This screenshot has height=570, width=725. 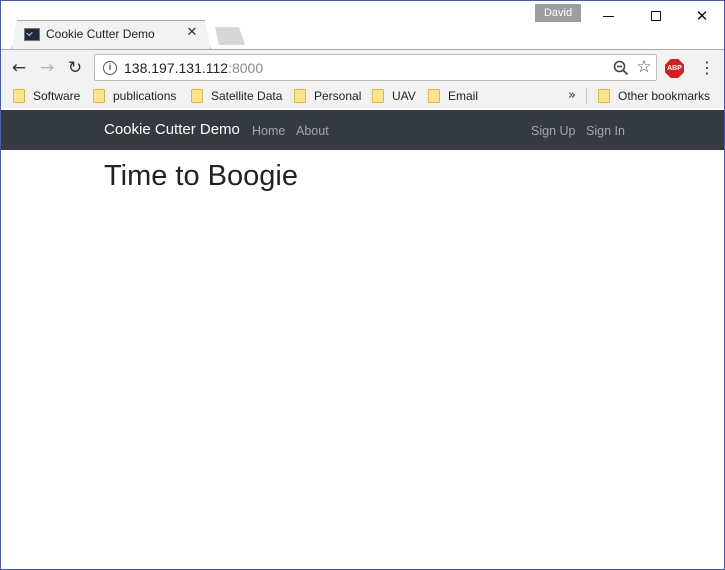 I want to click on maximize-icon, so click(x=656, y=16).